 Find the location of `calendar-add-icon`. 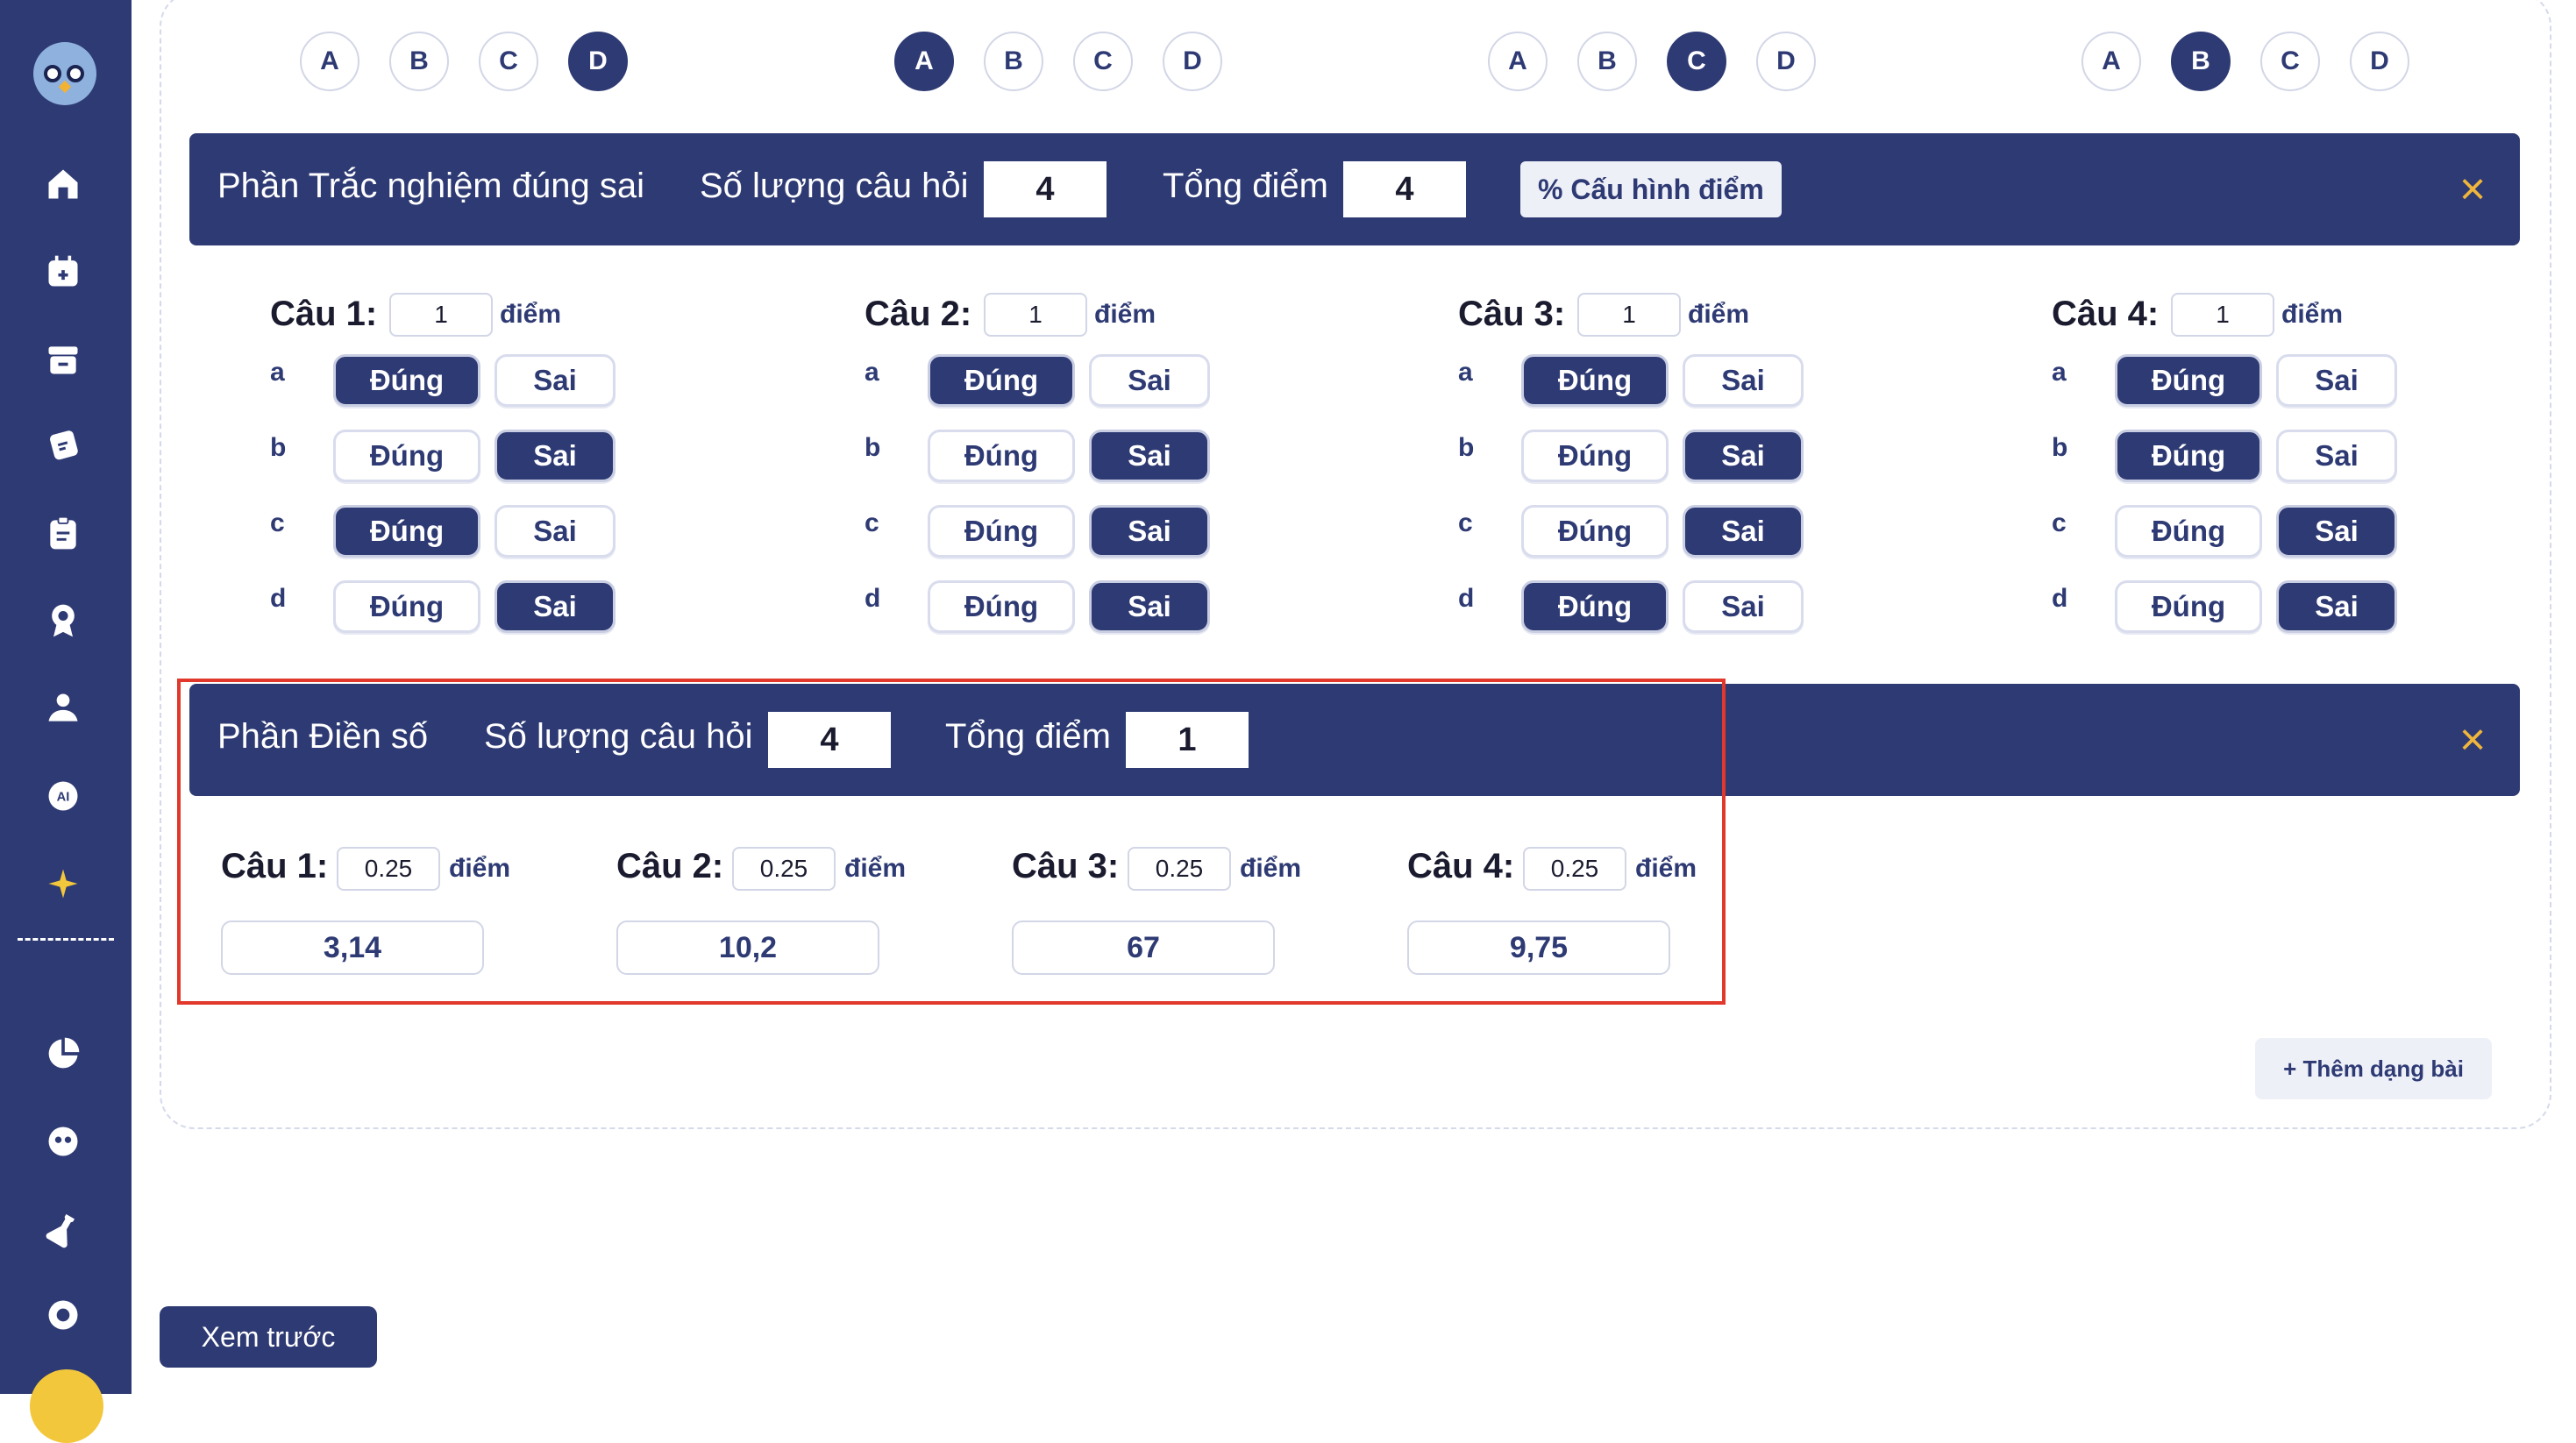

calendar-add-icon is located at coordinates (63, 272).